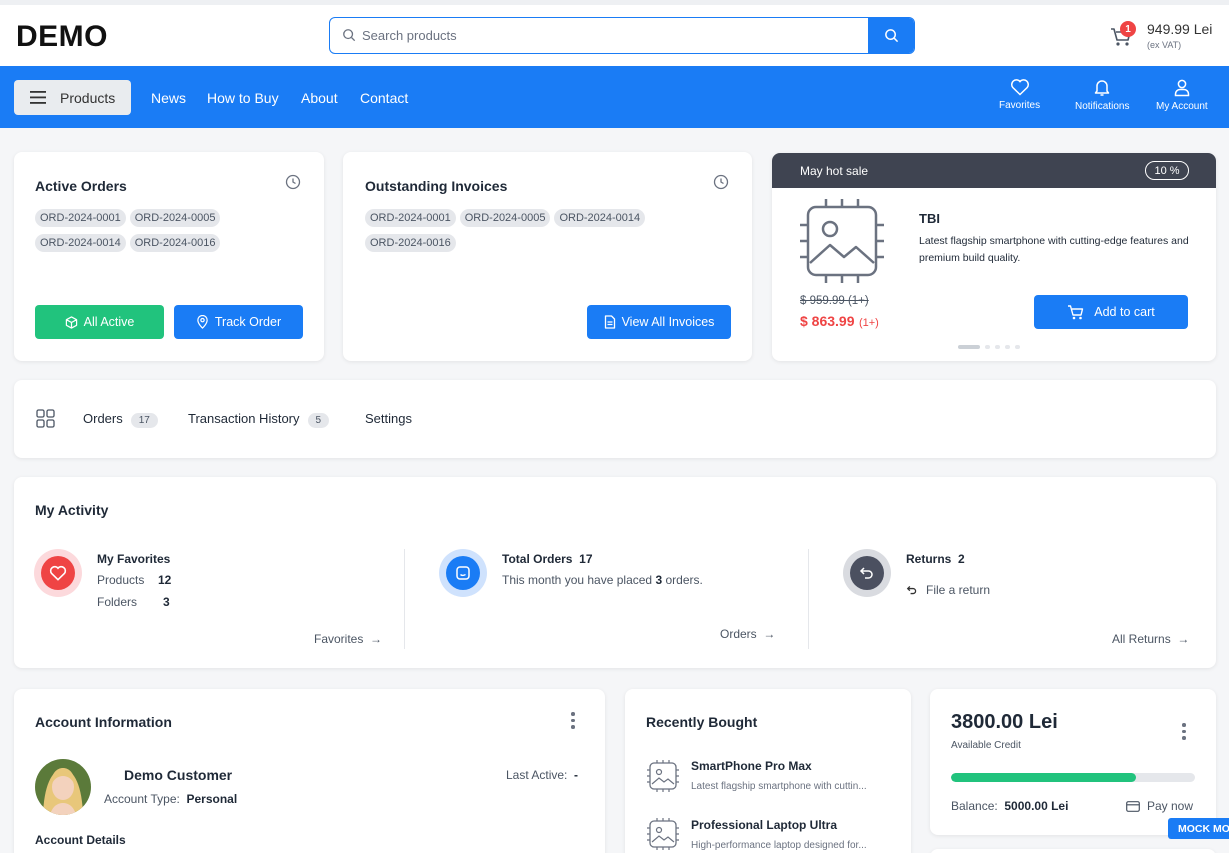 The height and width of the screenshot is (853, 1229). What do you see at coordinates (577, 580) in the screenshot?
I see `orders-month-pre: This month you have placed` at bounding box center [577, 580].